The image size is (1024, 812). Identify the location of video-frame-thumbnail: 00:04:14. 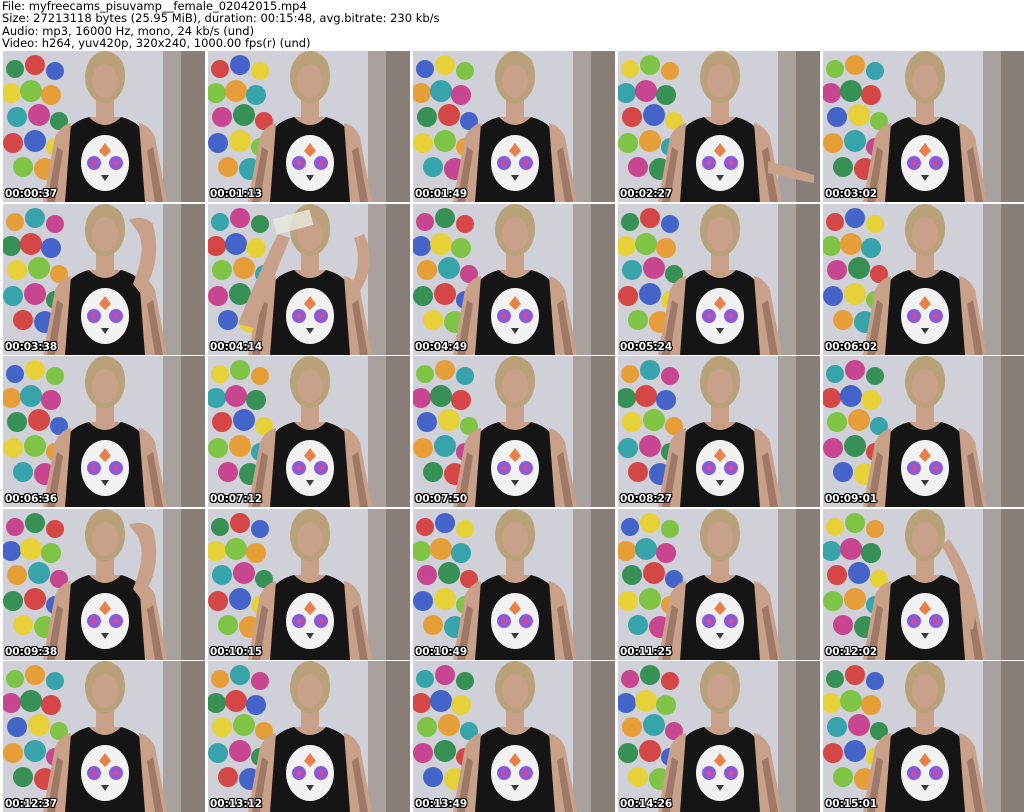
(309, 279).